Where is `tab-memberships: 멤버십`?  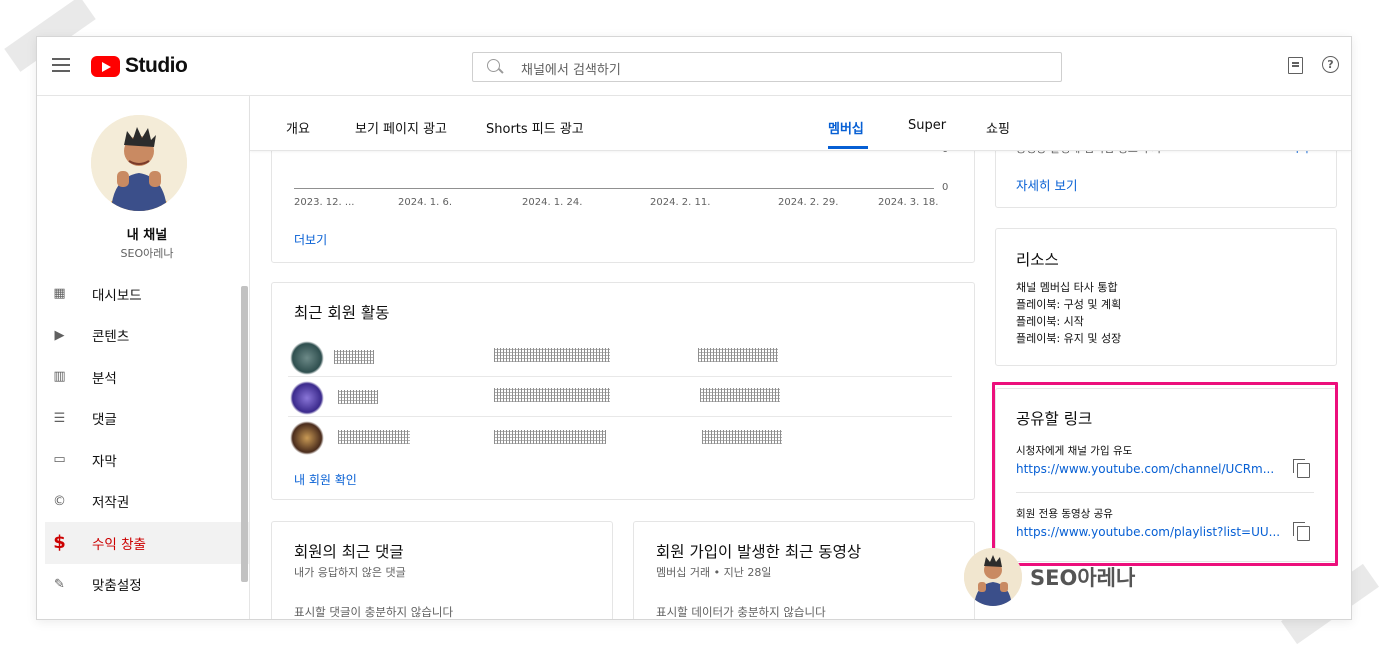 tab-memberships: 멤버십 is located at coordinates (846, 127).